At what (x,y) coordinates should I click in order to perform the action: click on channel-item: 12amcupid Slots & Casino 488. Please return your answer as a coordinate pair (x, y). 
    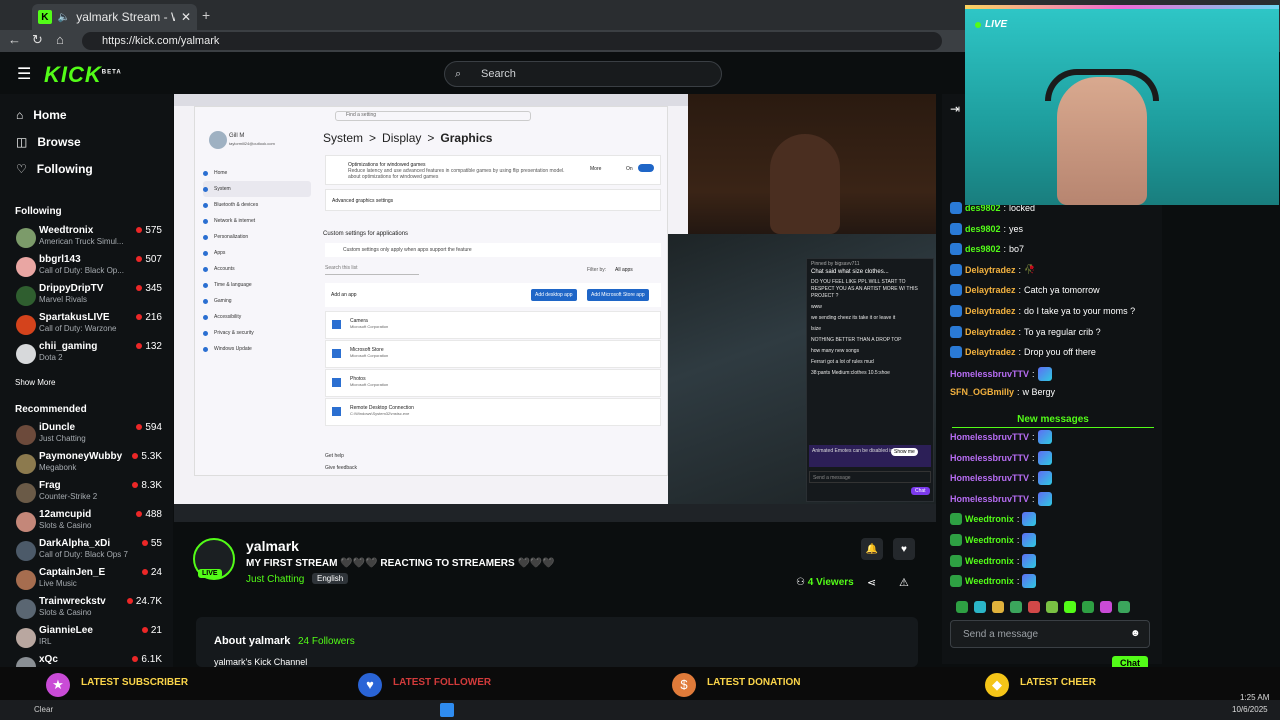
    Looking at the image, I should click on (91, 523).